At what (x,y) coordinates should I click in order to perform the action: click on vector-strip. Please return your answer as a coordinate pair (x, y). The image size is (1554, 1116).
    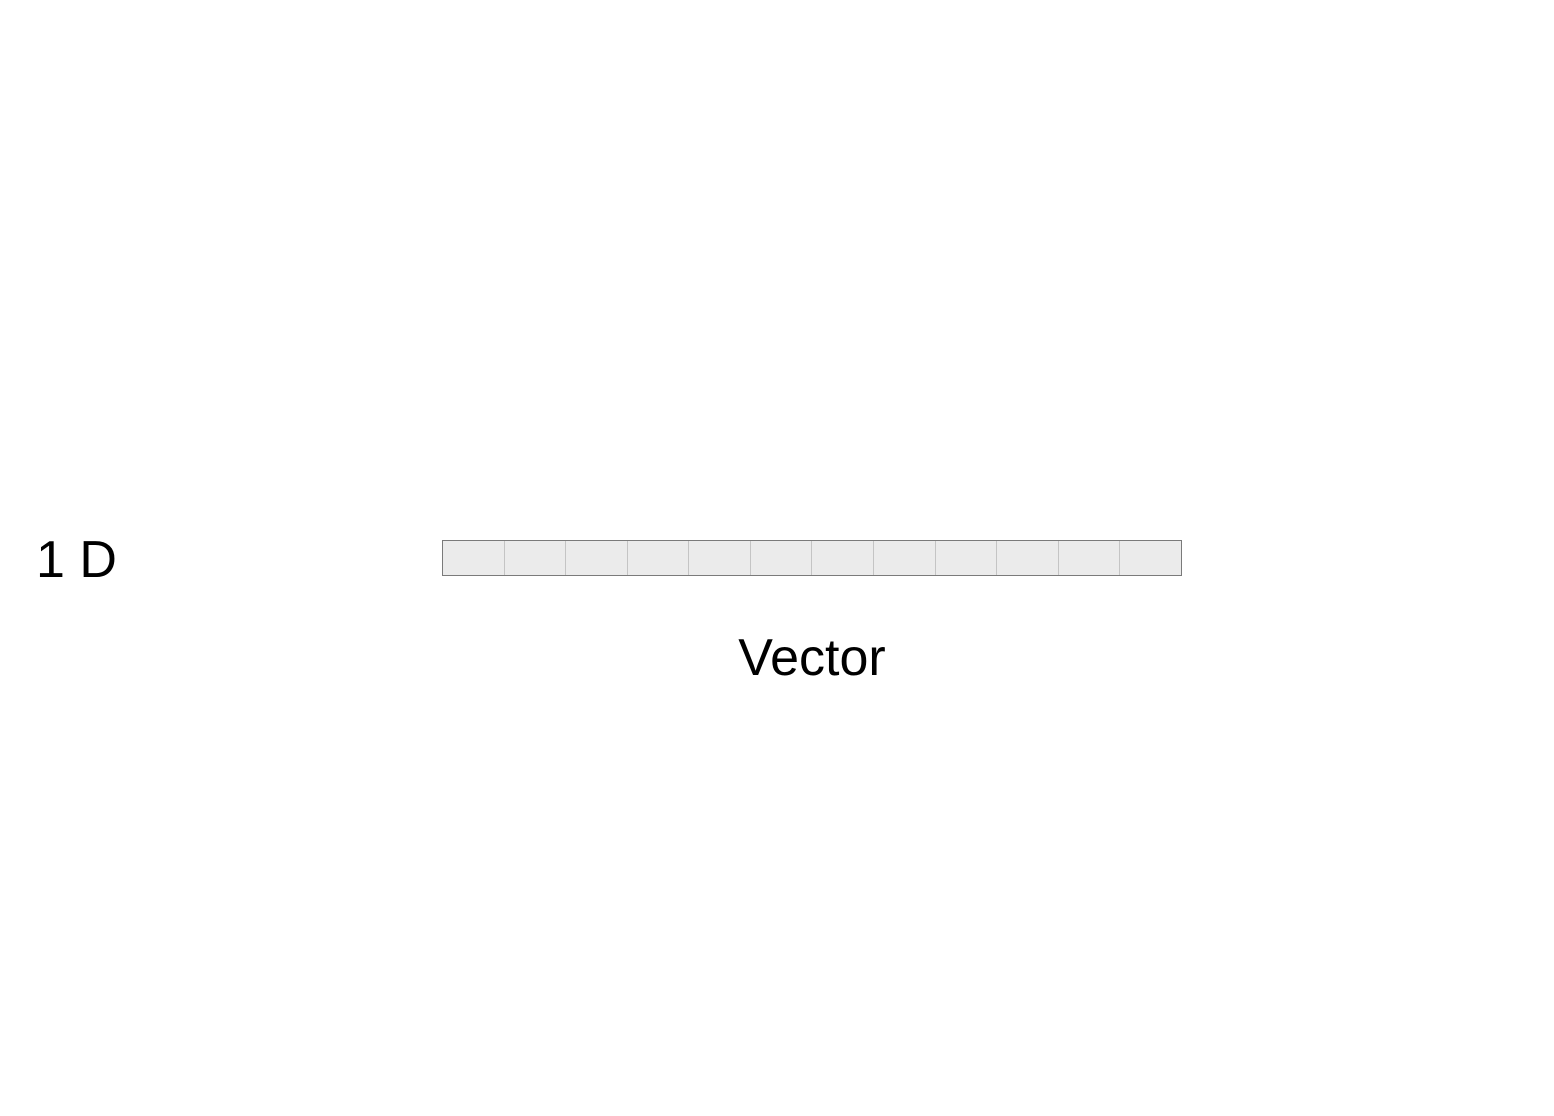
    Looking at the image, I should click on (812, 558).